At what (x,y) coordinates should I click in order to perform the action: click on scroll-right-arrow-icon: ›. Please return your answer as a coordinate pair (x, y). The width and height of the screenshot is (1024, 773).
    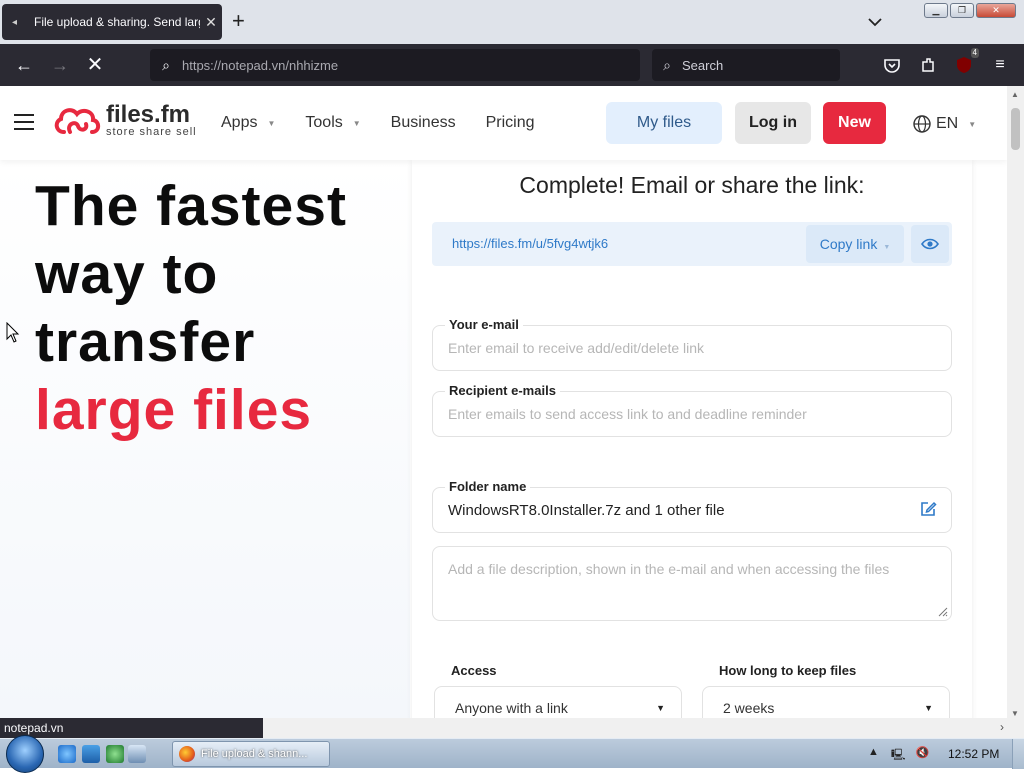
    Looking at the image, I should click on (1002, 727).